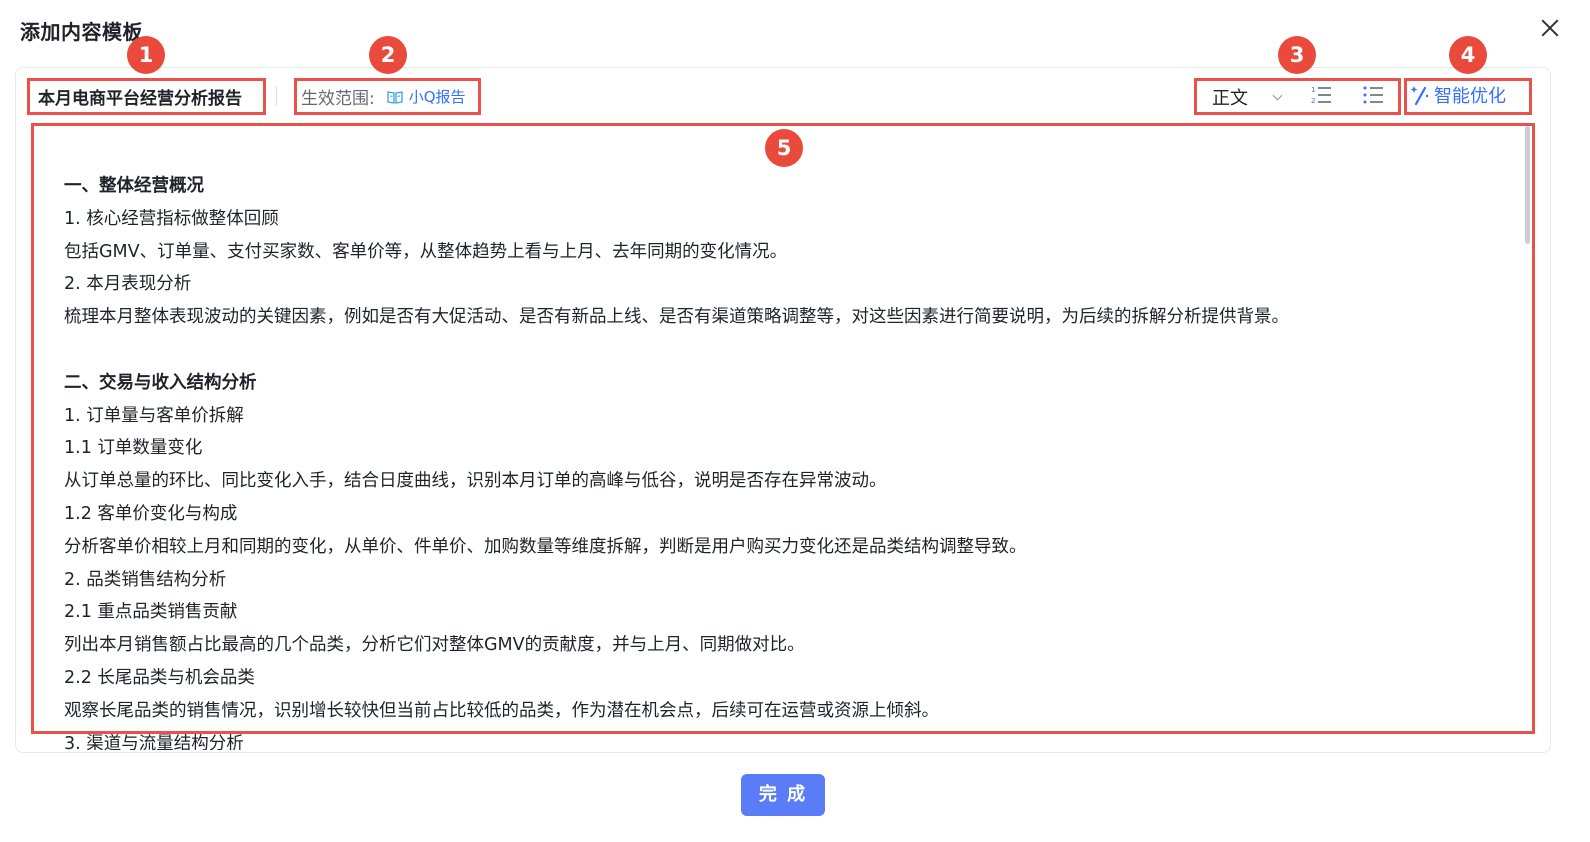 This screenshot has height=842, width=1590. I want to click on ai-optimize-label: 智能优化, so click(1470, 96).